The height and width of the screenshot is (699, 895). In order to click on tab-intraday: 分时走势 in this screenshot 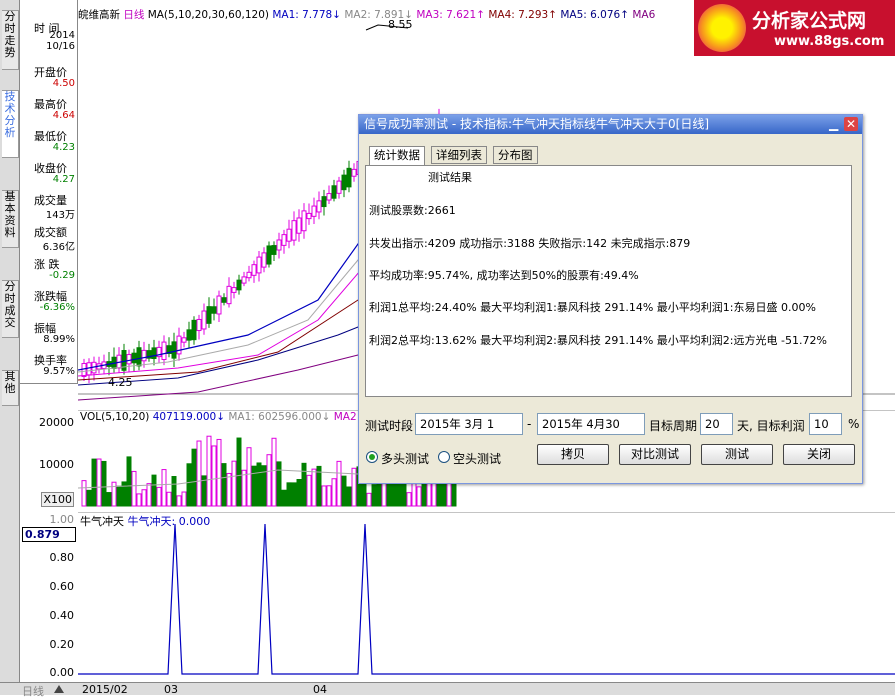, I will do `click(10, 40)`.